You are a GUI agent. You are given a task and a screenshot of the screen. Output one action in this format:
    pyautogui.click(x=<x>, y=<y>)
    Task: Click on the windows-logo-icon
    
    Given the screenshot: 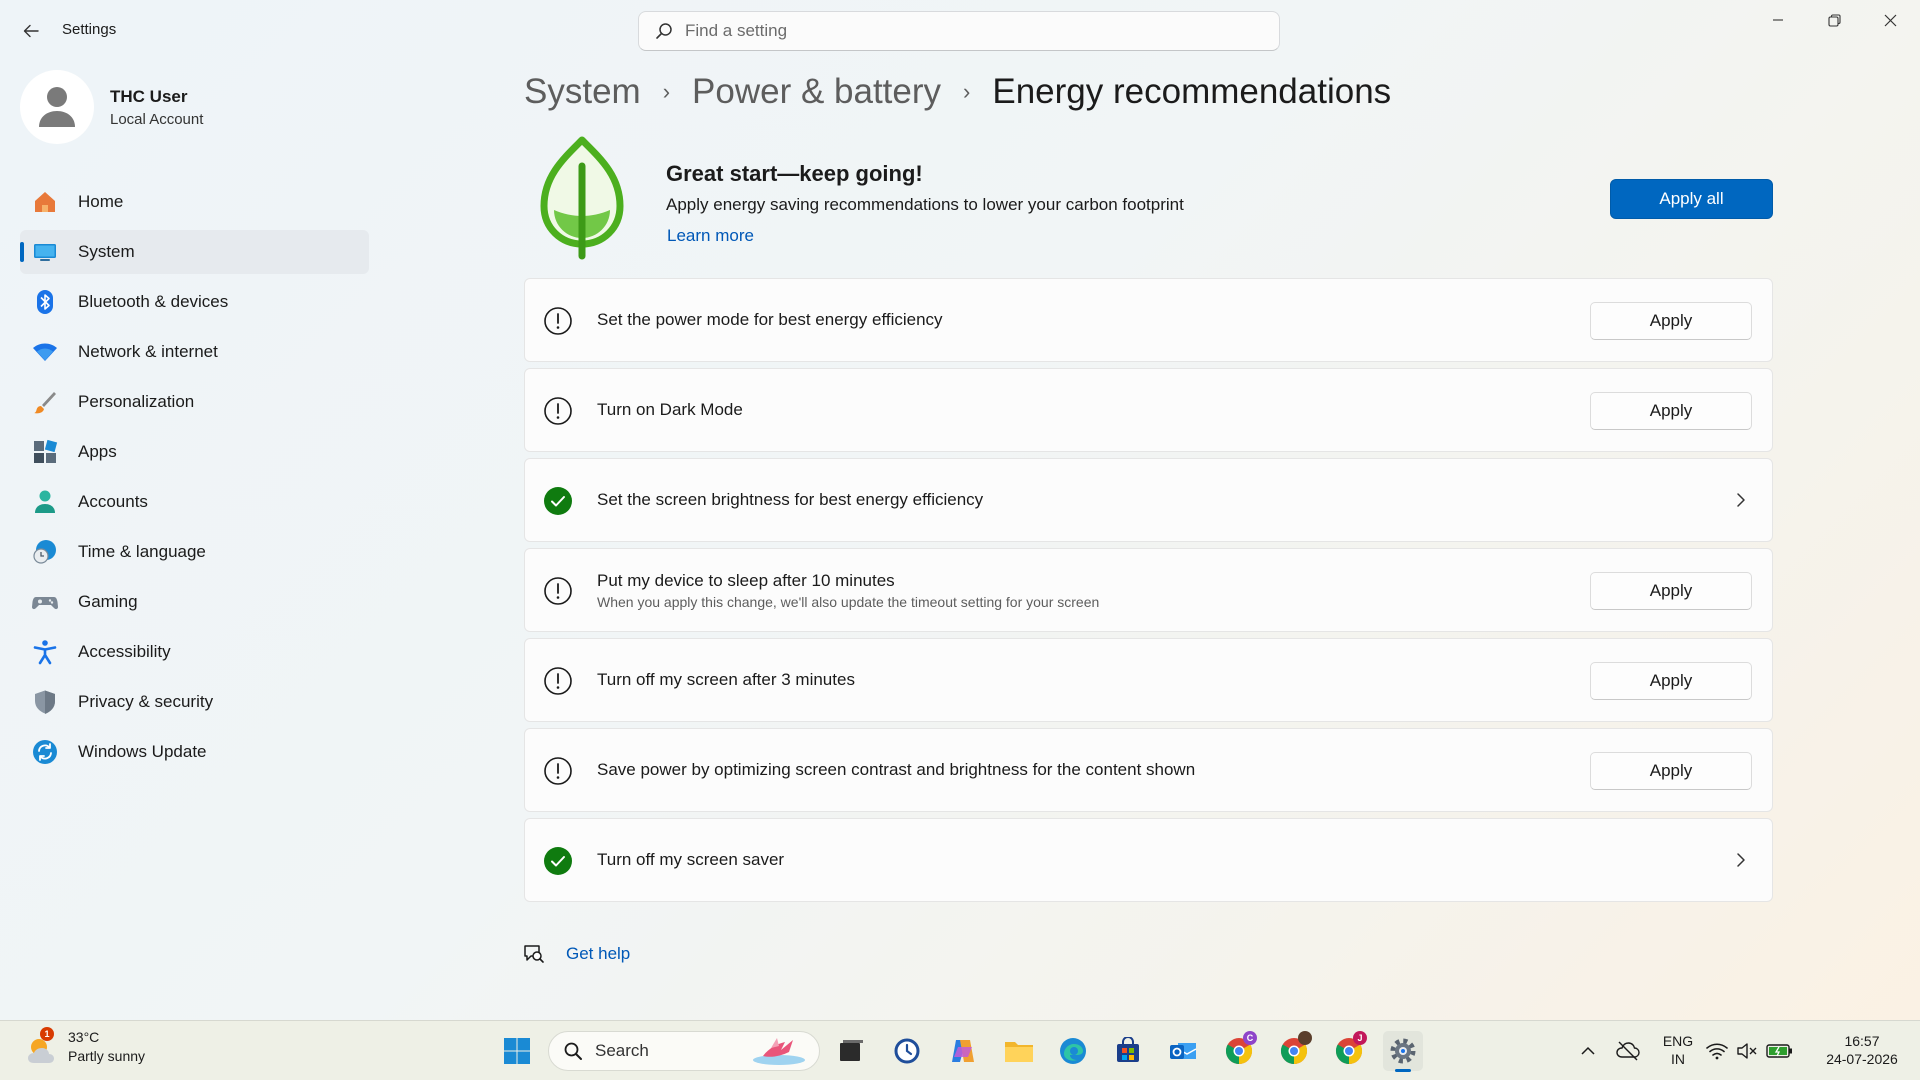 What is the action you would take?
    pyautogui.click(x=517, y=1051)
    